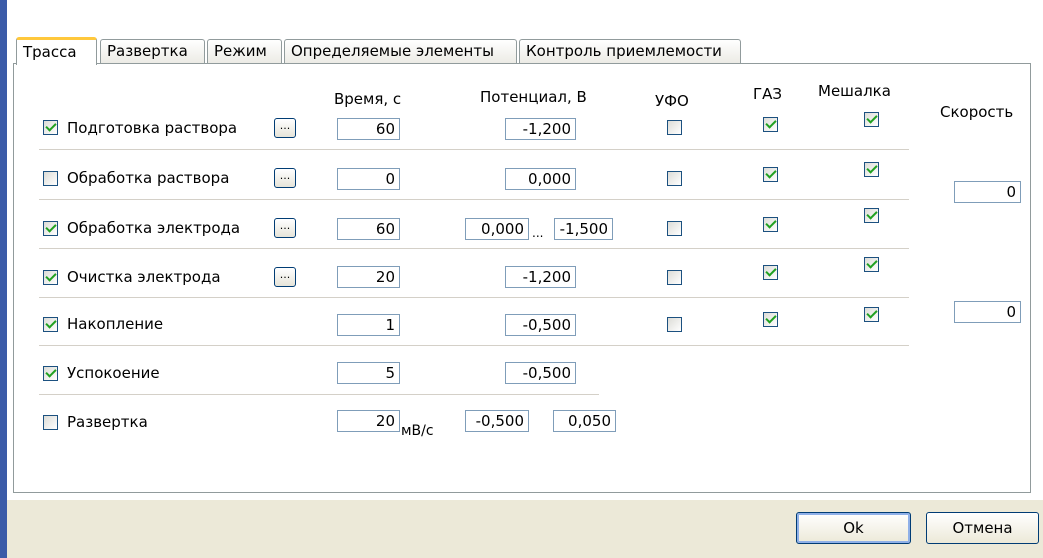  I want to click on row-label: Обработка электрода, so click(154, 228).